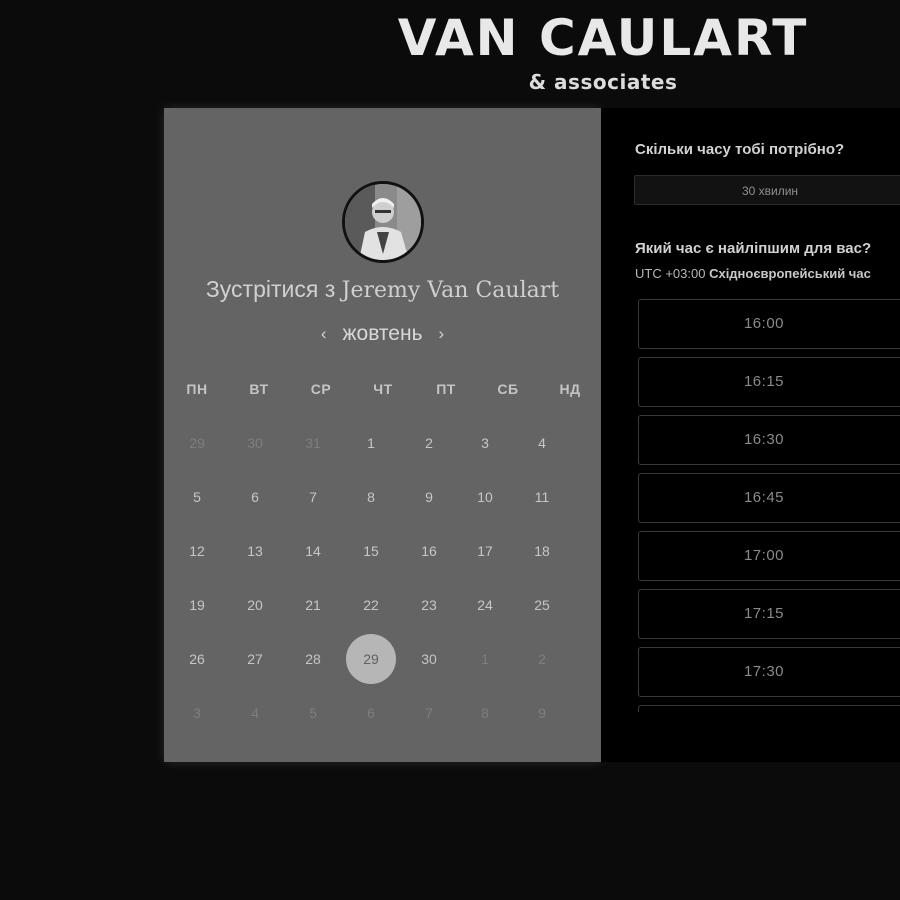 The width and height of the screenshot is (900, 900). What do you see at coordinates (769, 382) in the screenshot?
I see `time-slot-button: 16:15` at bounding box center [769, 382].